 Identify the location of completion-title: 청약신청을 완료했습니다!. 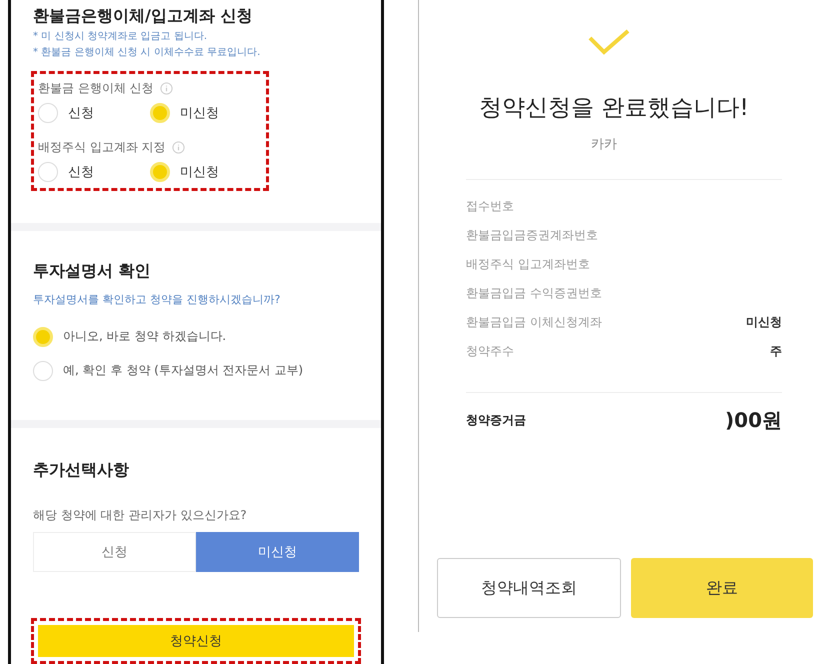
(614, 108).